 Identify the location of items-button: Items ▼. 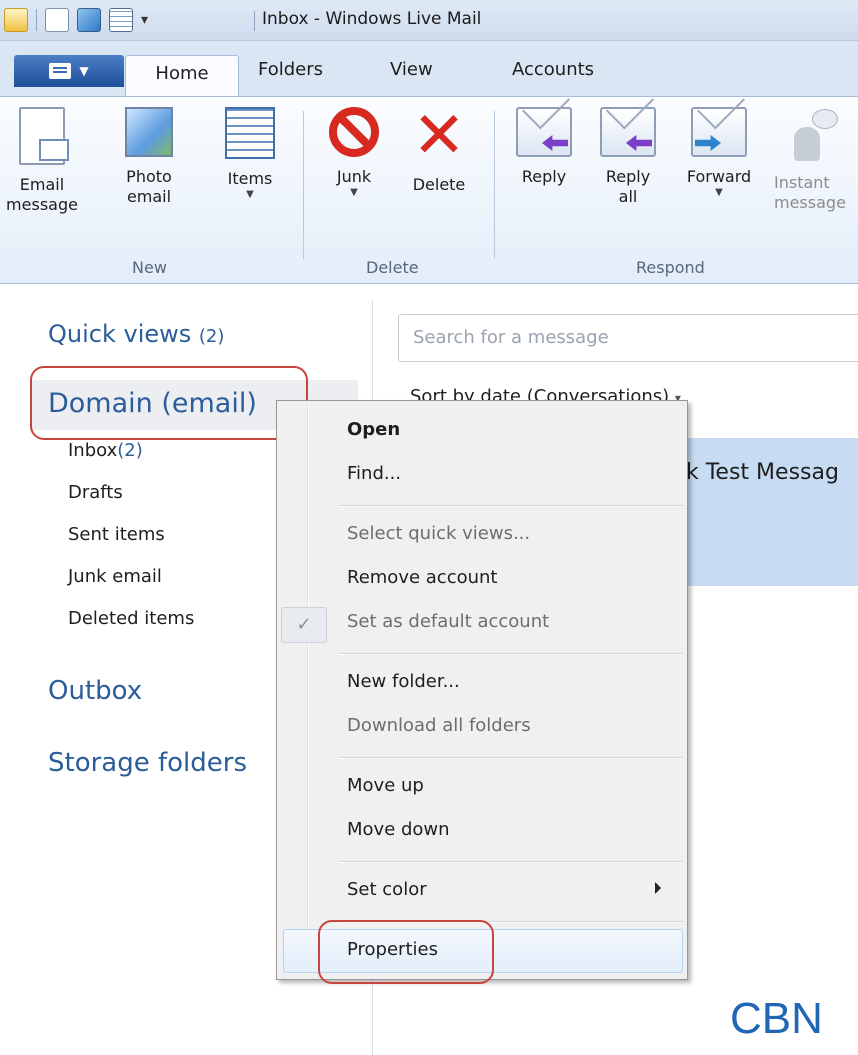
(250, 154).